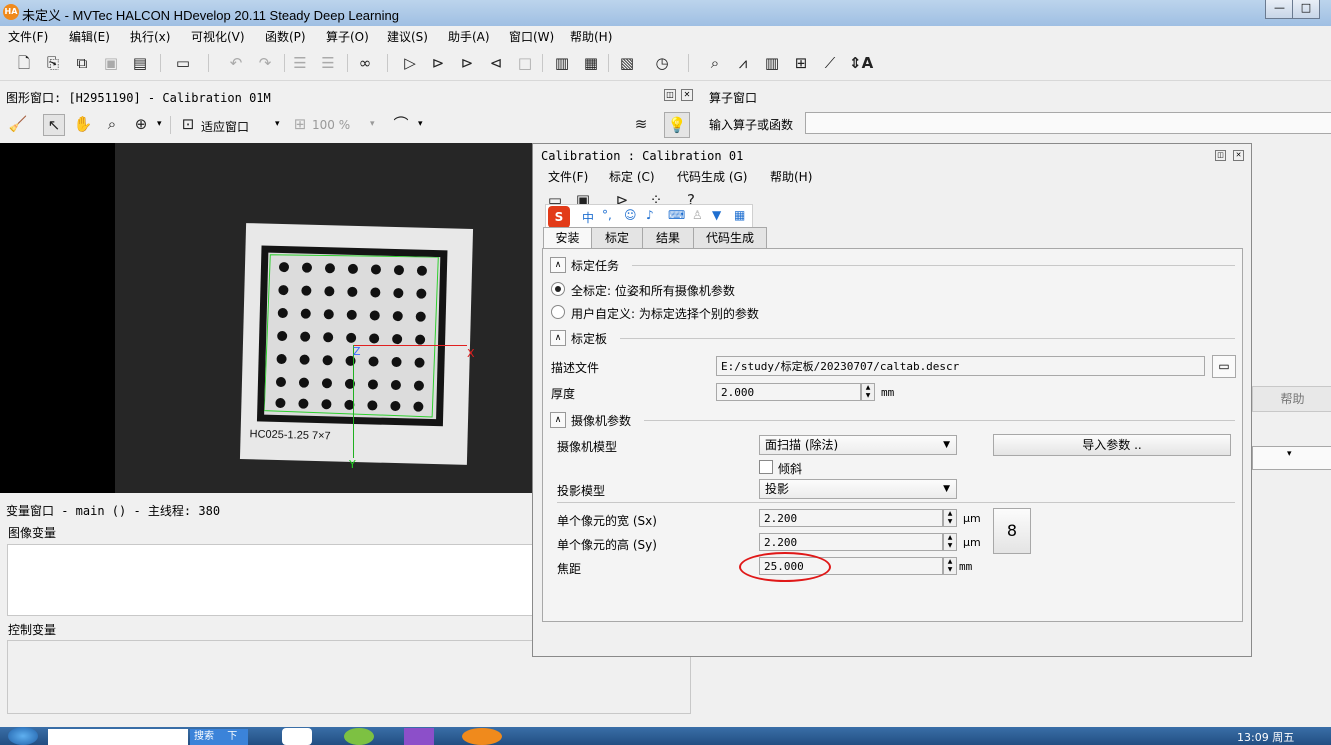  I want to click on projection-select: 投影 ▼, so click(858, 489).